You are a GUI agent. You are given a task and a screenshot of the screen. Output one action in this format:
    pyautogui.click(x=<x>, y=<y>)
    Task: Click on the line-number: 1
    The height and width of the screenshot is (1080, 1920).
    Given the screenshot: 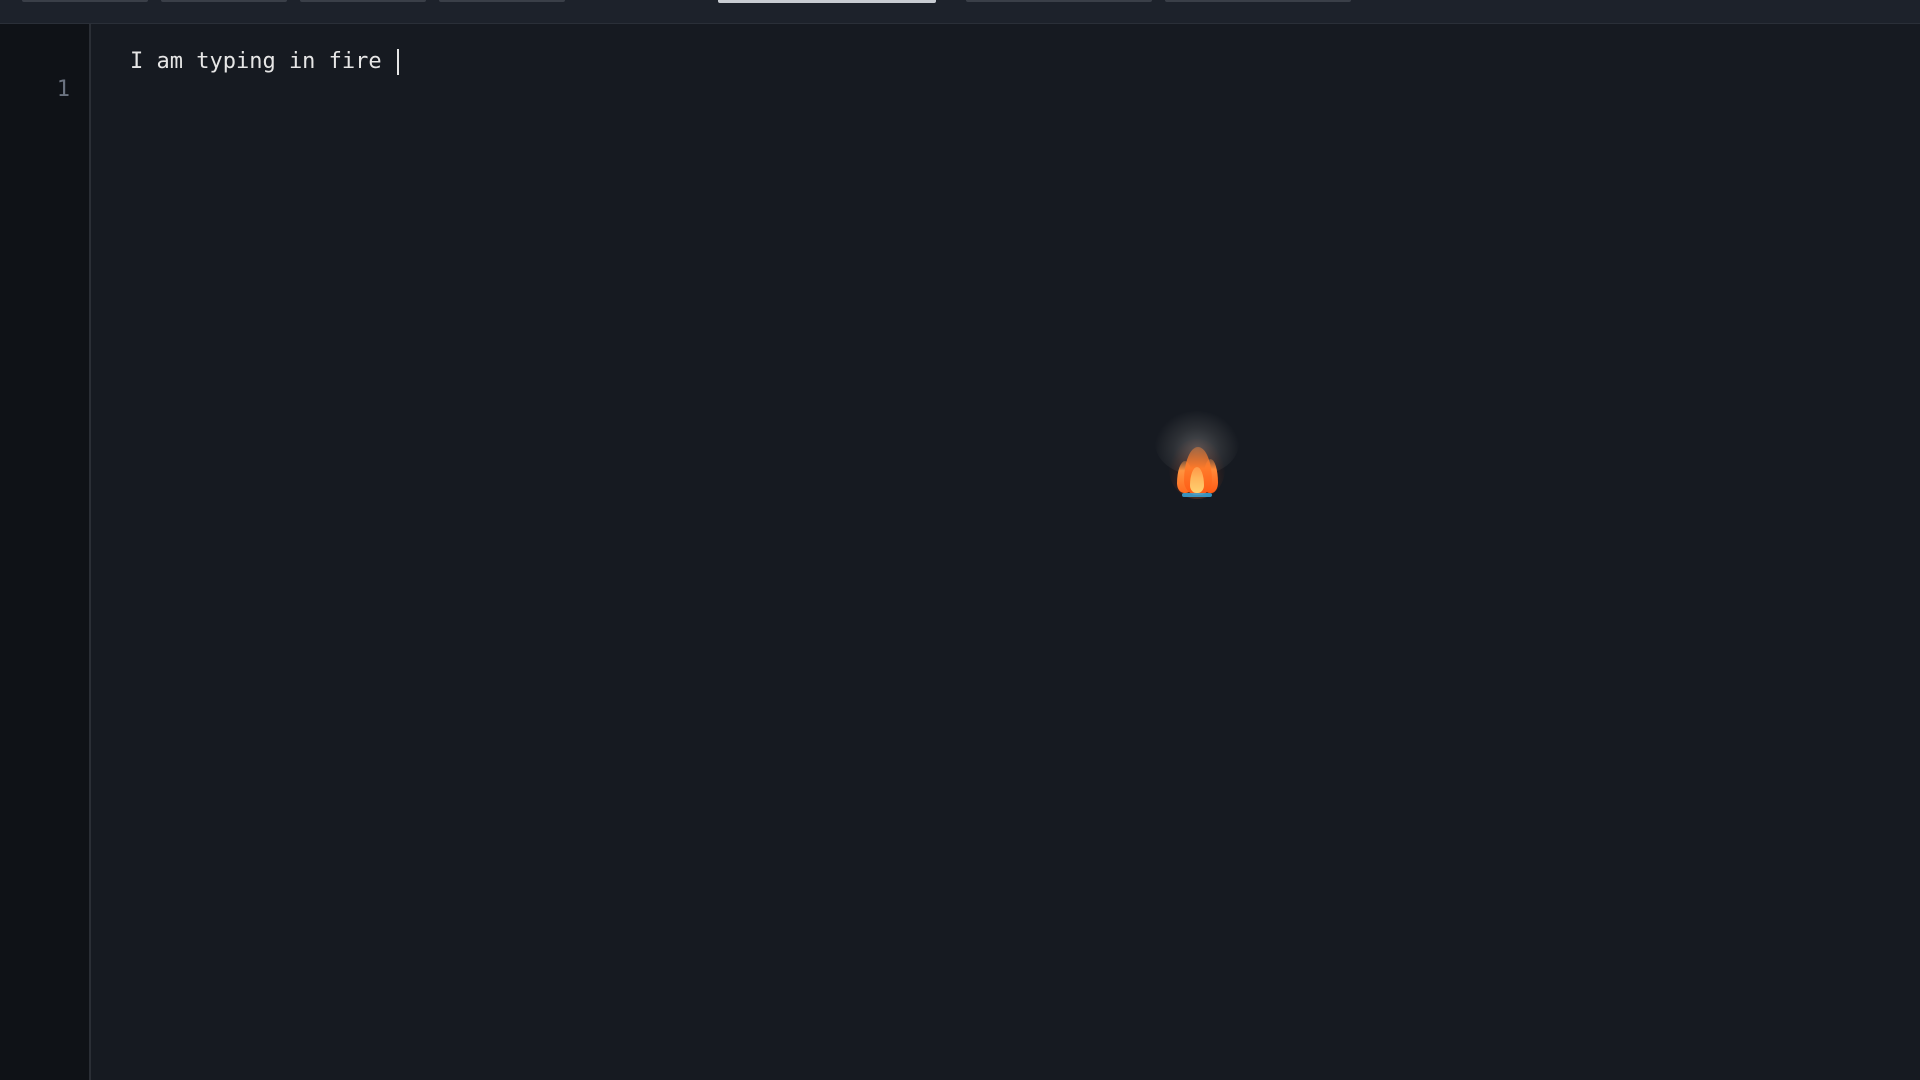 What is the action you would take?
    pyautogui.click(x=63, y=89)
    